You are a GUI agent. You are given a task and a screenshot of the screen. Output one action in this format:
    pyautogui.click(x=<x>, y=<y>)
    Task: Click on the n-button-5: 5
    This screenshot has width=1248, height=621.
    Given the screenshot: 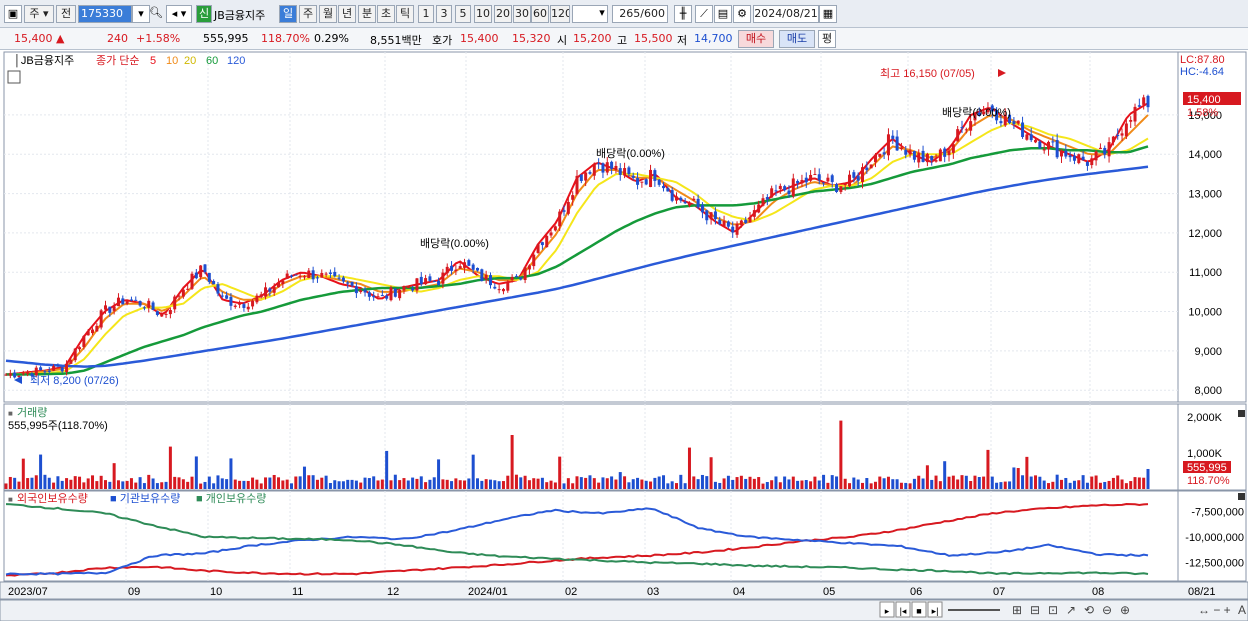 What is the action you would take?
    pyautogui.click(x=463, y=14)
    